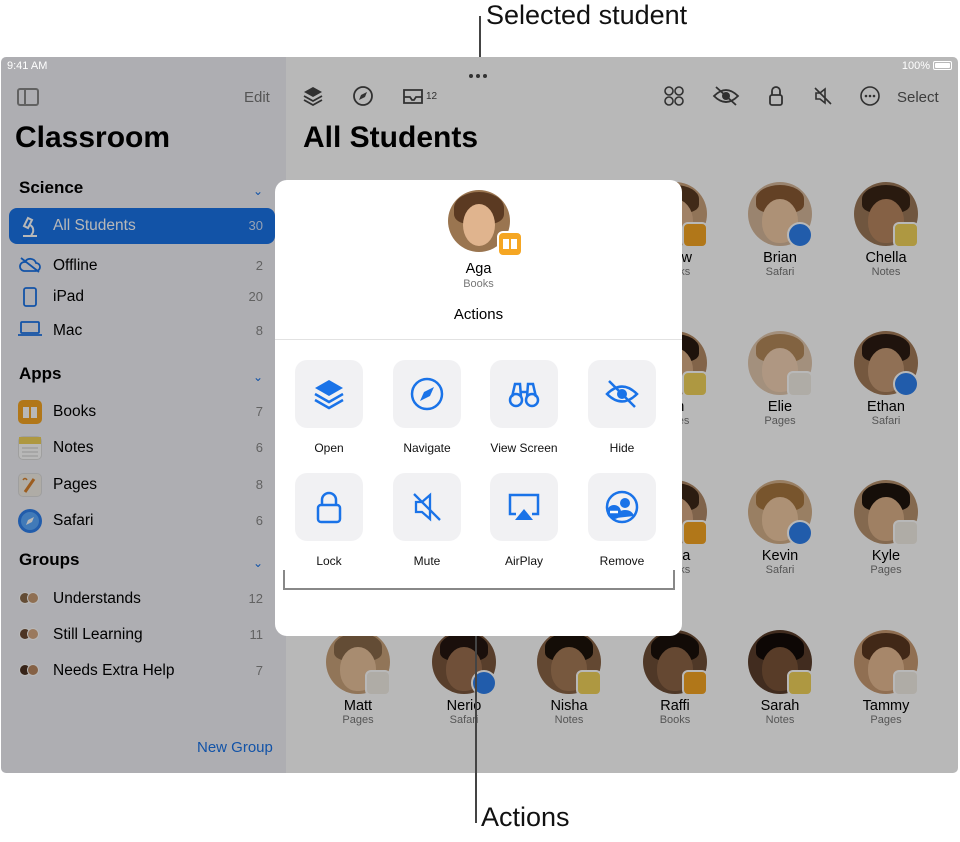 This screenshot has height=842, width=960. I want to click on books-app-icon, so click(510, 244).